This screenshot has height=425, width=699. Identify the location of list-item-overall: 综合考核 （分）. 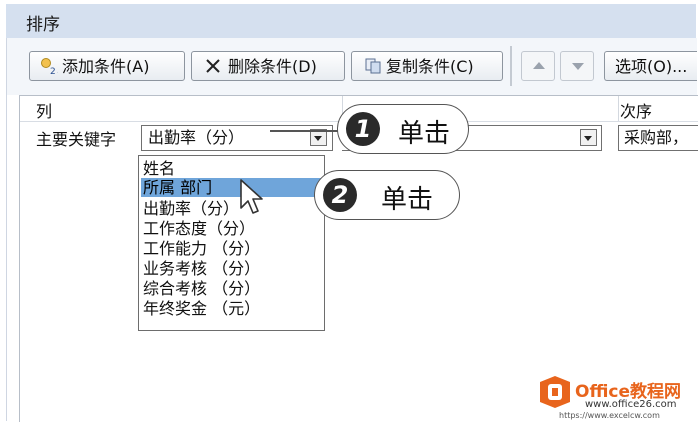
(231, 288).